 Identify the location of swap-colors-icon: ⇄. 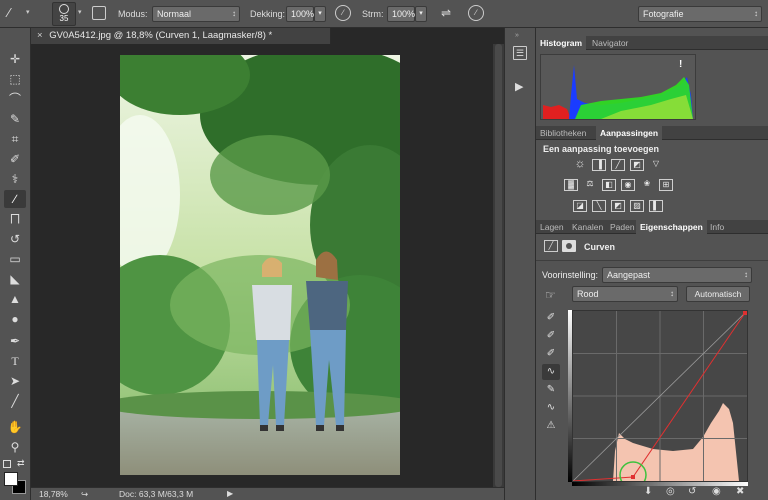
(21, 463).